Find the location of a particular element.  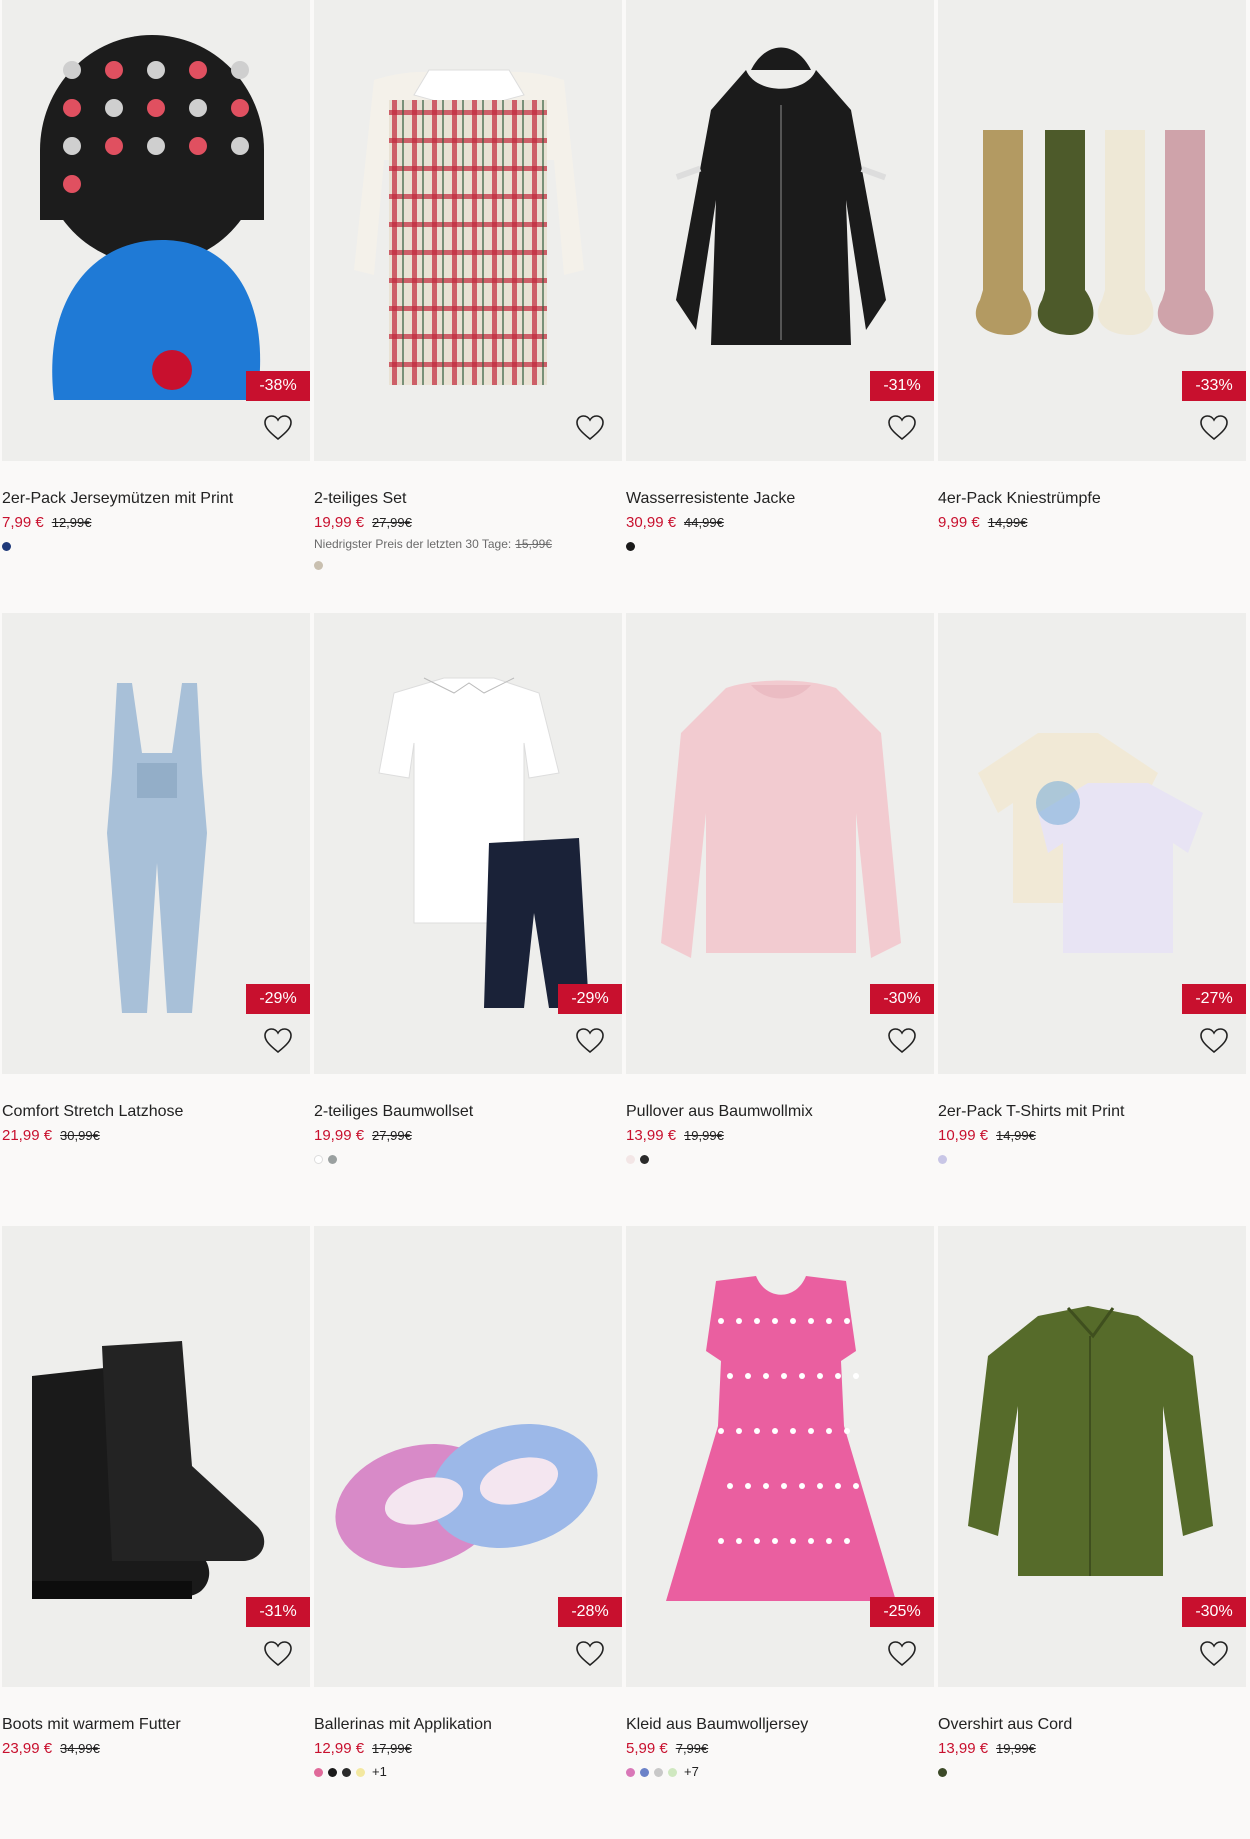

product-image is located at coordinates (468, 230).